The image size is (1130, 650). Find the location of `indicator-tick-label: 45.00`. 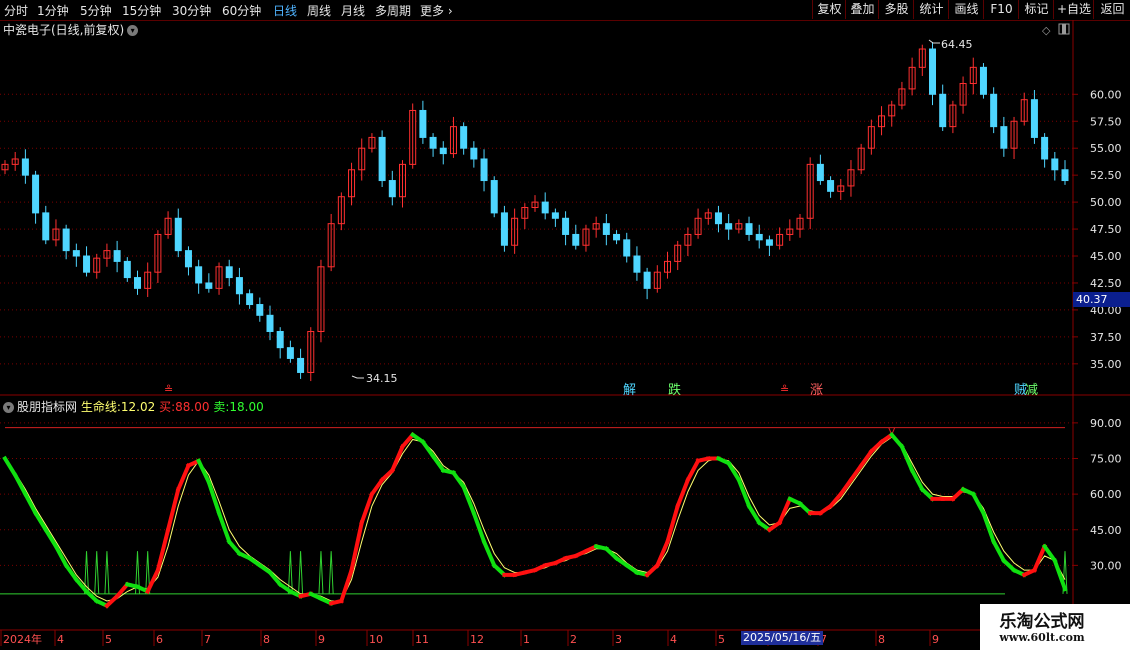

indicator-tick-label: 45.00 is located at coordinates (1106, 530).